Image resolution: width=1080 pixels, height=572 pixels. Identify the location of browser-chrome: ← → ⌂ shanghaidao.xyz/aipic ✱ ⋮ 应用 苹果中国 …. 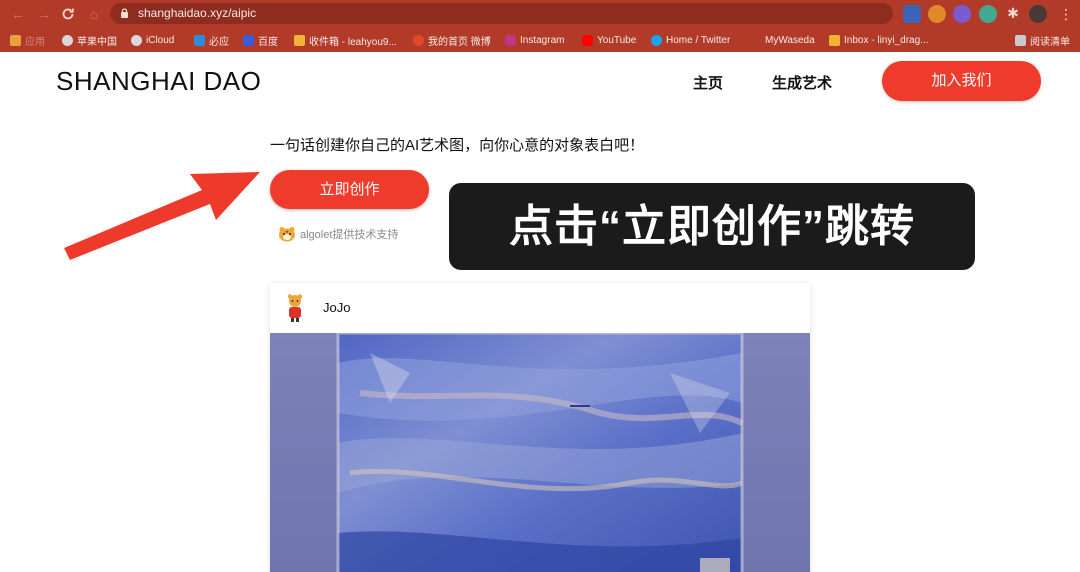
(540, 26).